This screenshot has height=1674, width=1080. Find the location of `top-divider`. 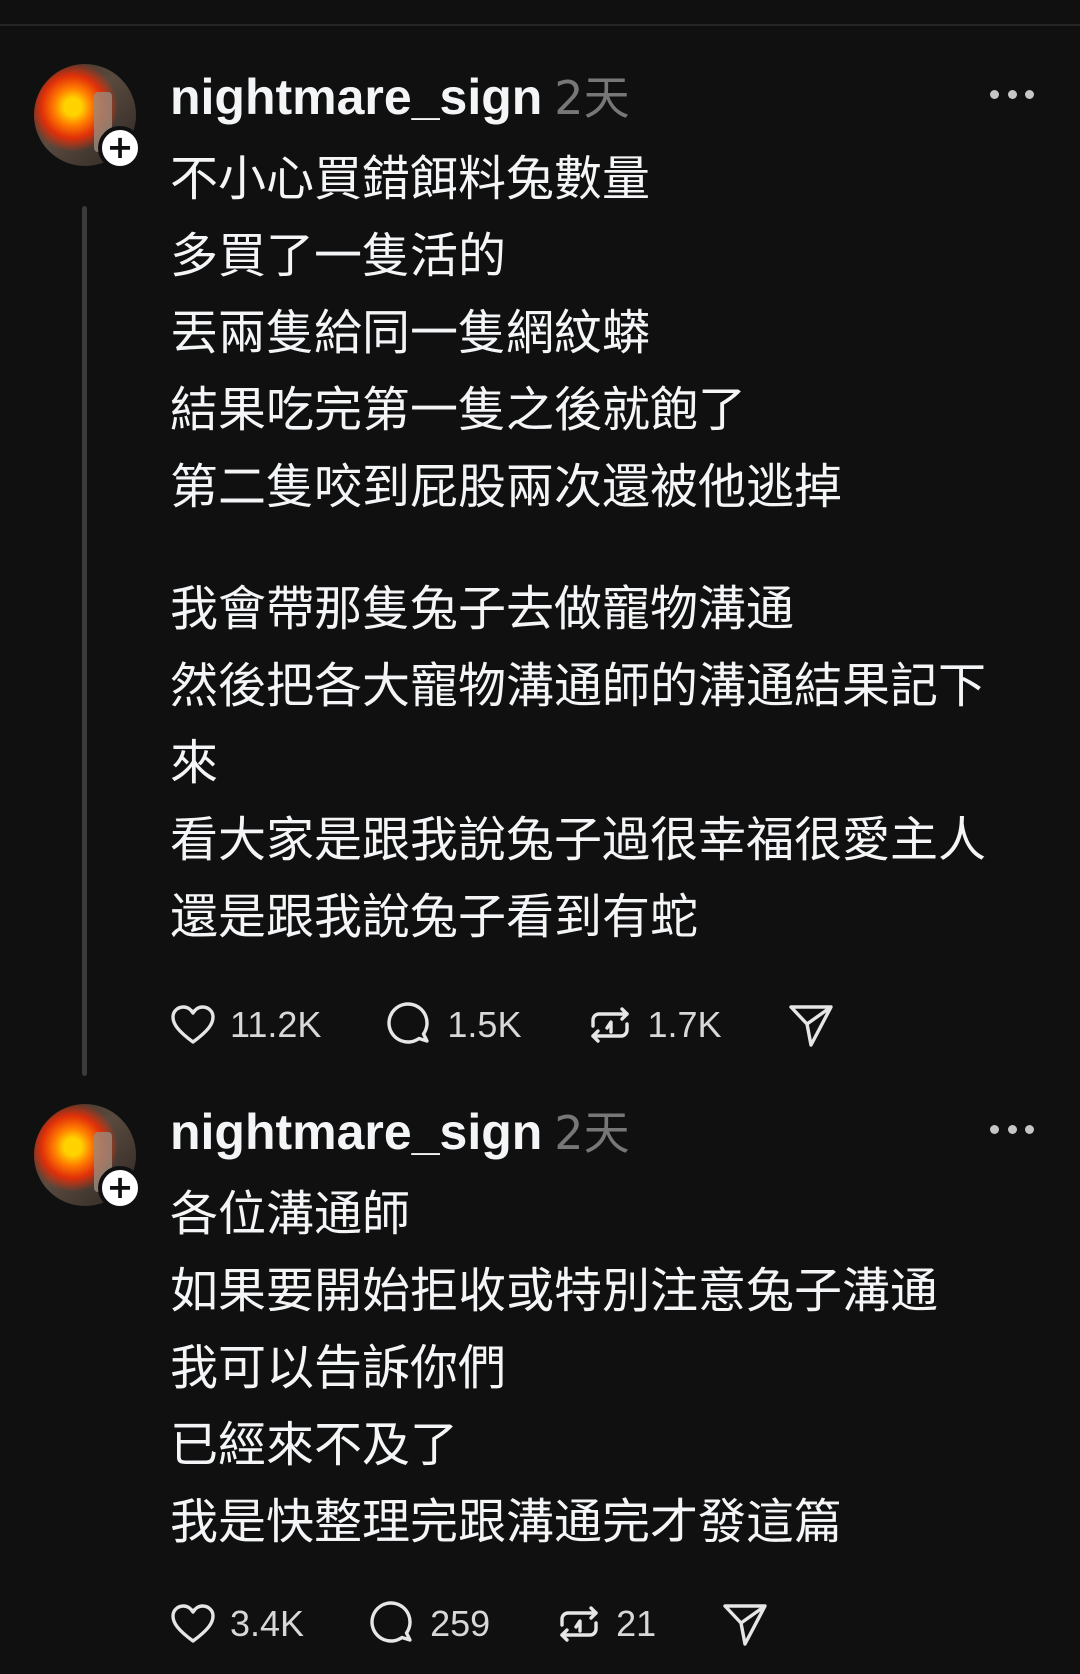

top-divider is located at coordinates (540, 25).